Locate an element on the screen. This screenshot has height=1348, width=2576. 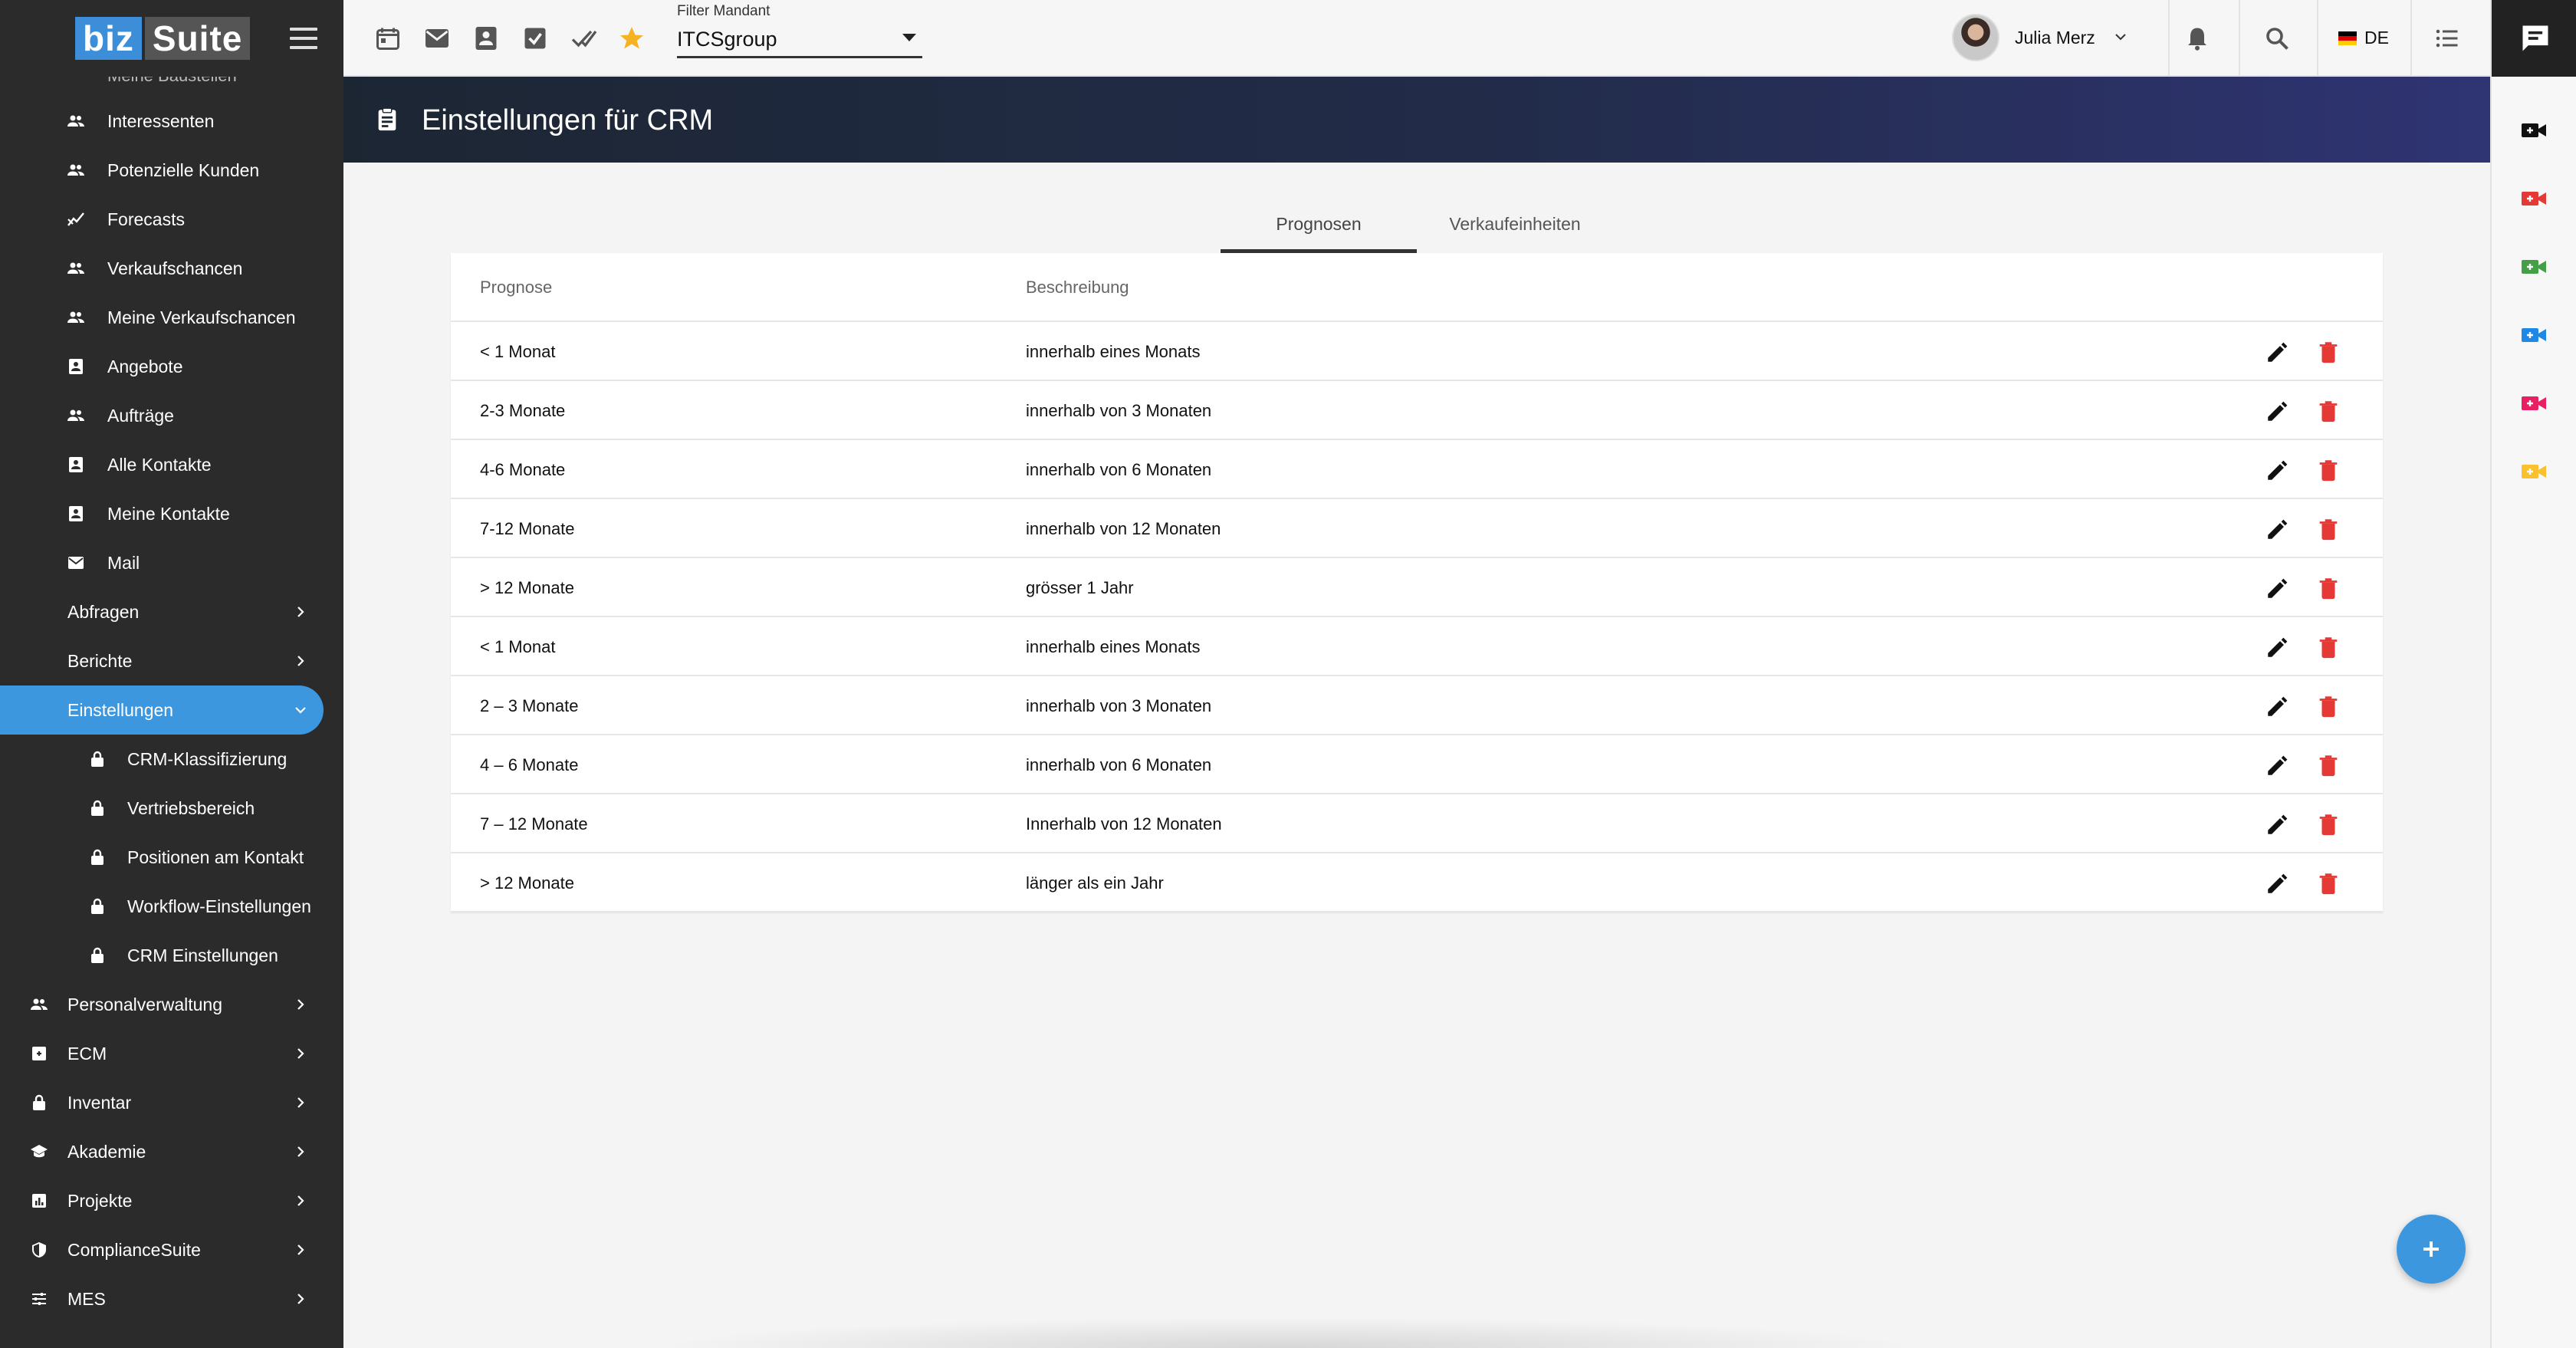
sidebar-module-ecm: ECM is located at coordinates (172, 1053).